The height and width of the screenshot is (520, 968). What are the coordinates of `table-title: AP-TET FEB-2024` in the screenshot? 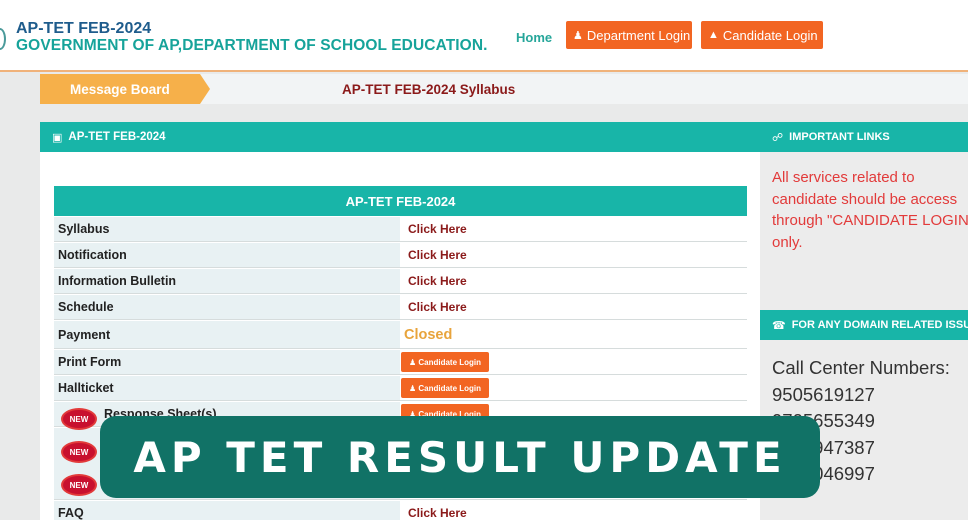 It's located at (400, 201).